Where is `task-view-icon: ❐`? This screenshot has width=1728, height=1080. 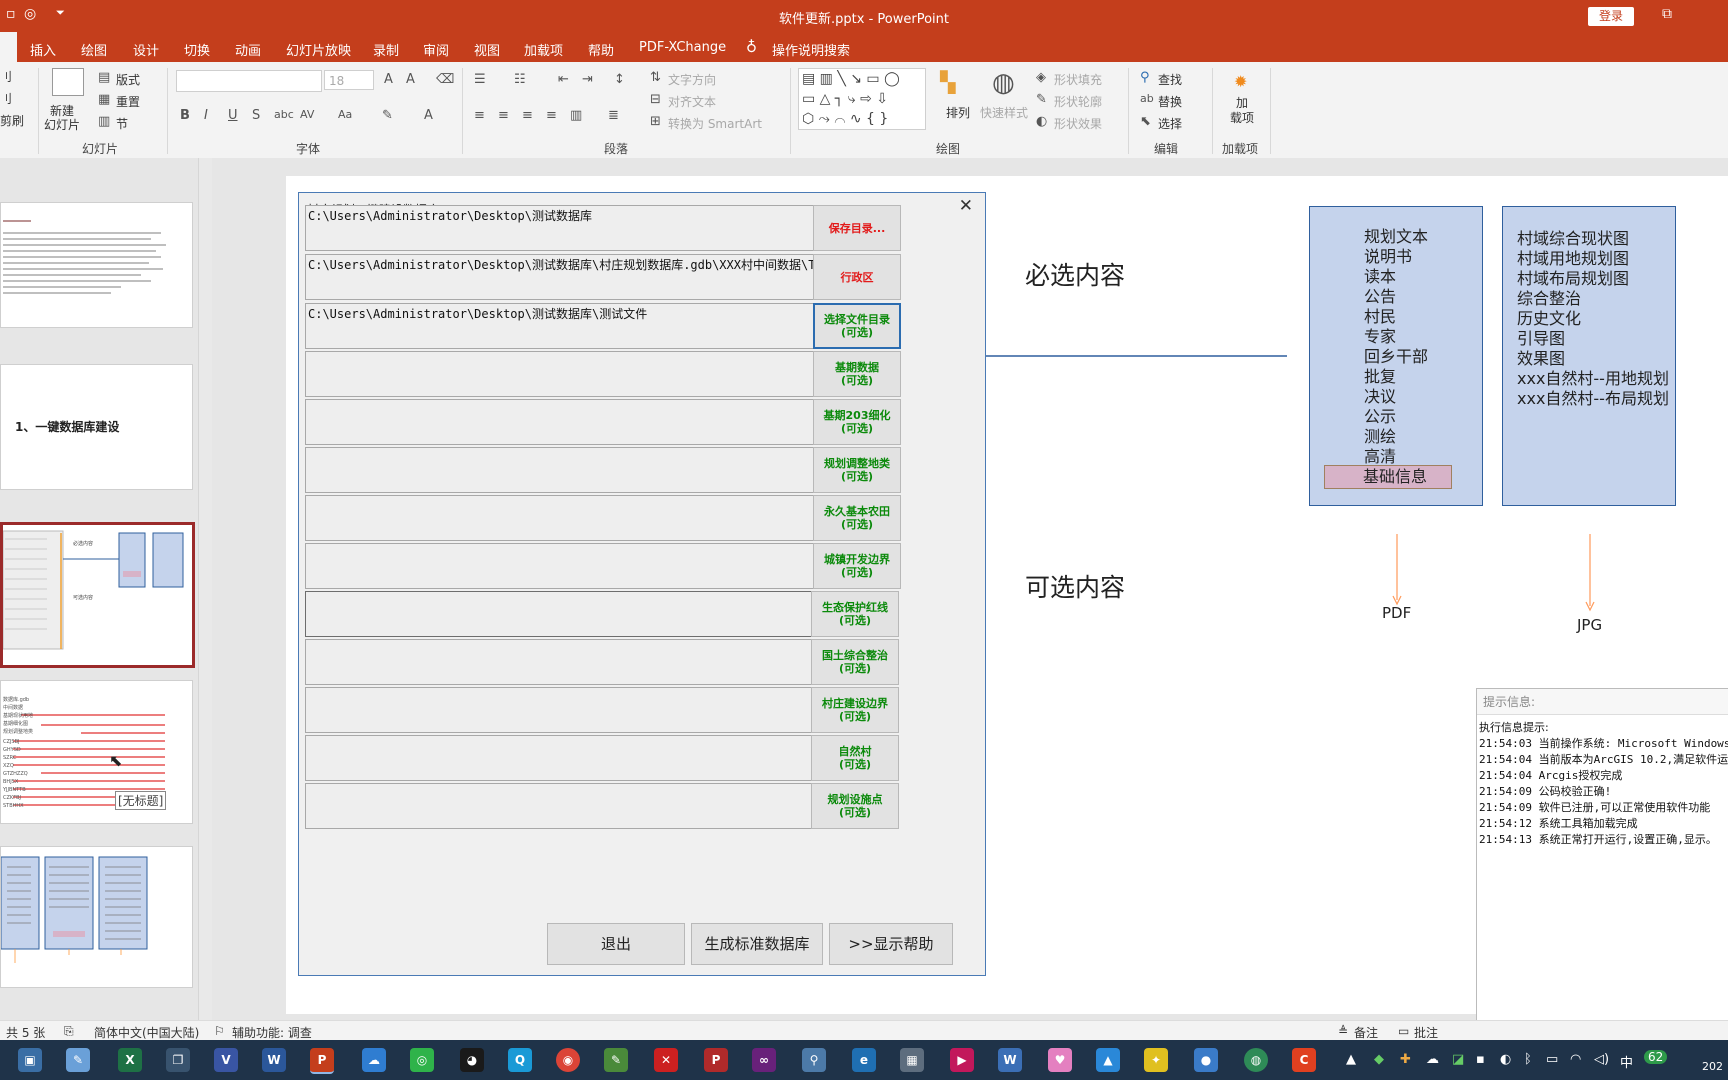
task-view-icon: ❐ is located at coordinates (178, 1060).